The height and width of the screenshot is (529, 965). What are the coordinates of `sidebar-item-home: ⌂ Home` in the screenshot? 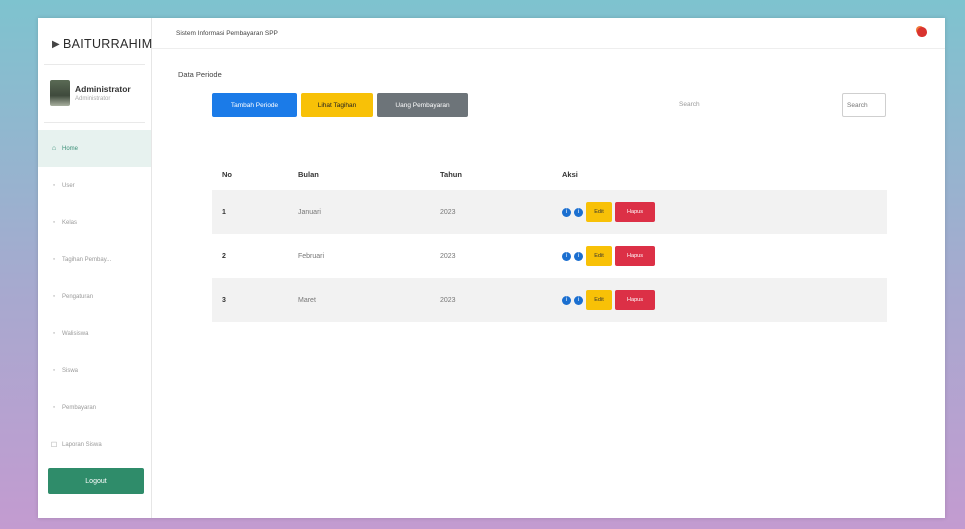 It's located at (94, 148).